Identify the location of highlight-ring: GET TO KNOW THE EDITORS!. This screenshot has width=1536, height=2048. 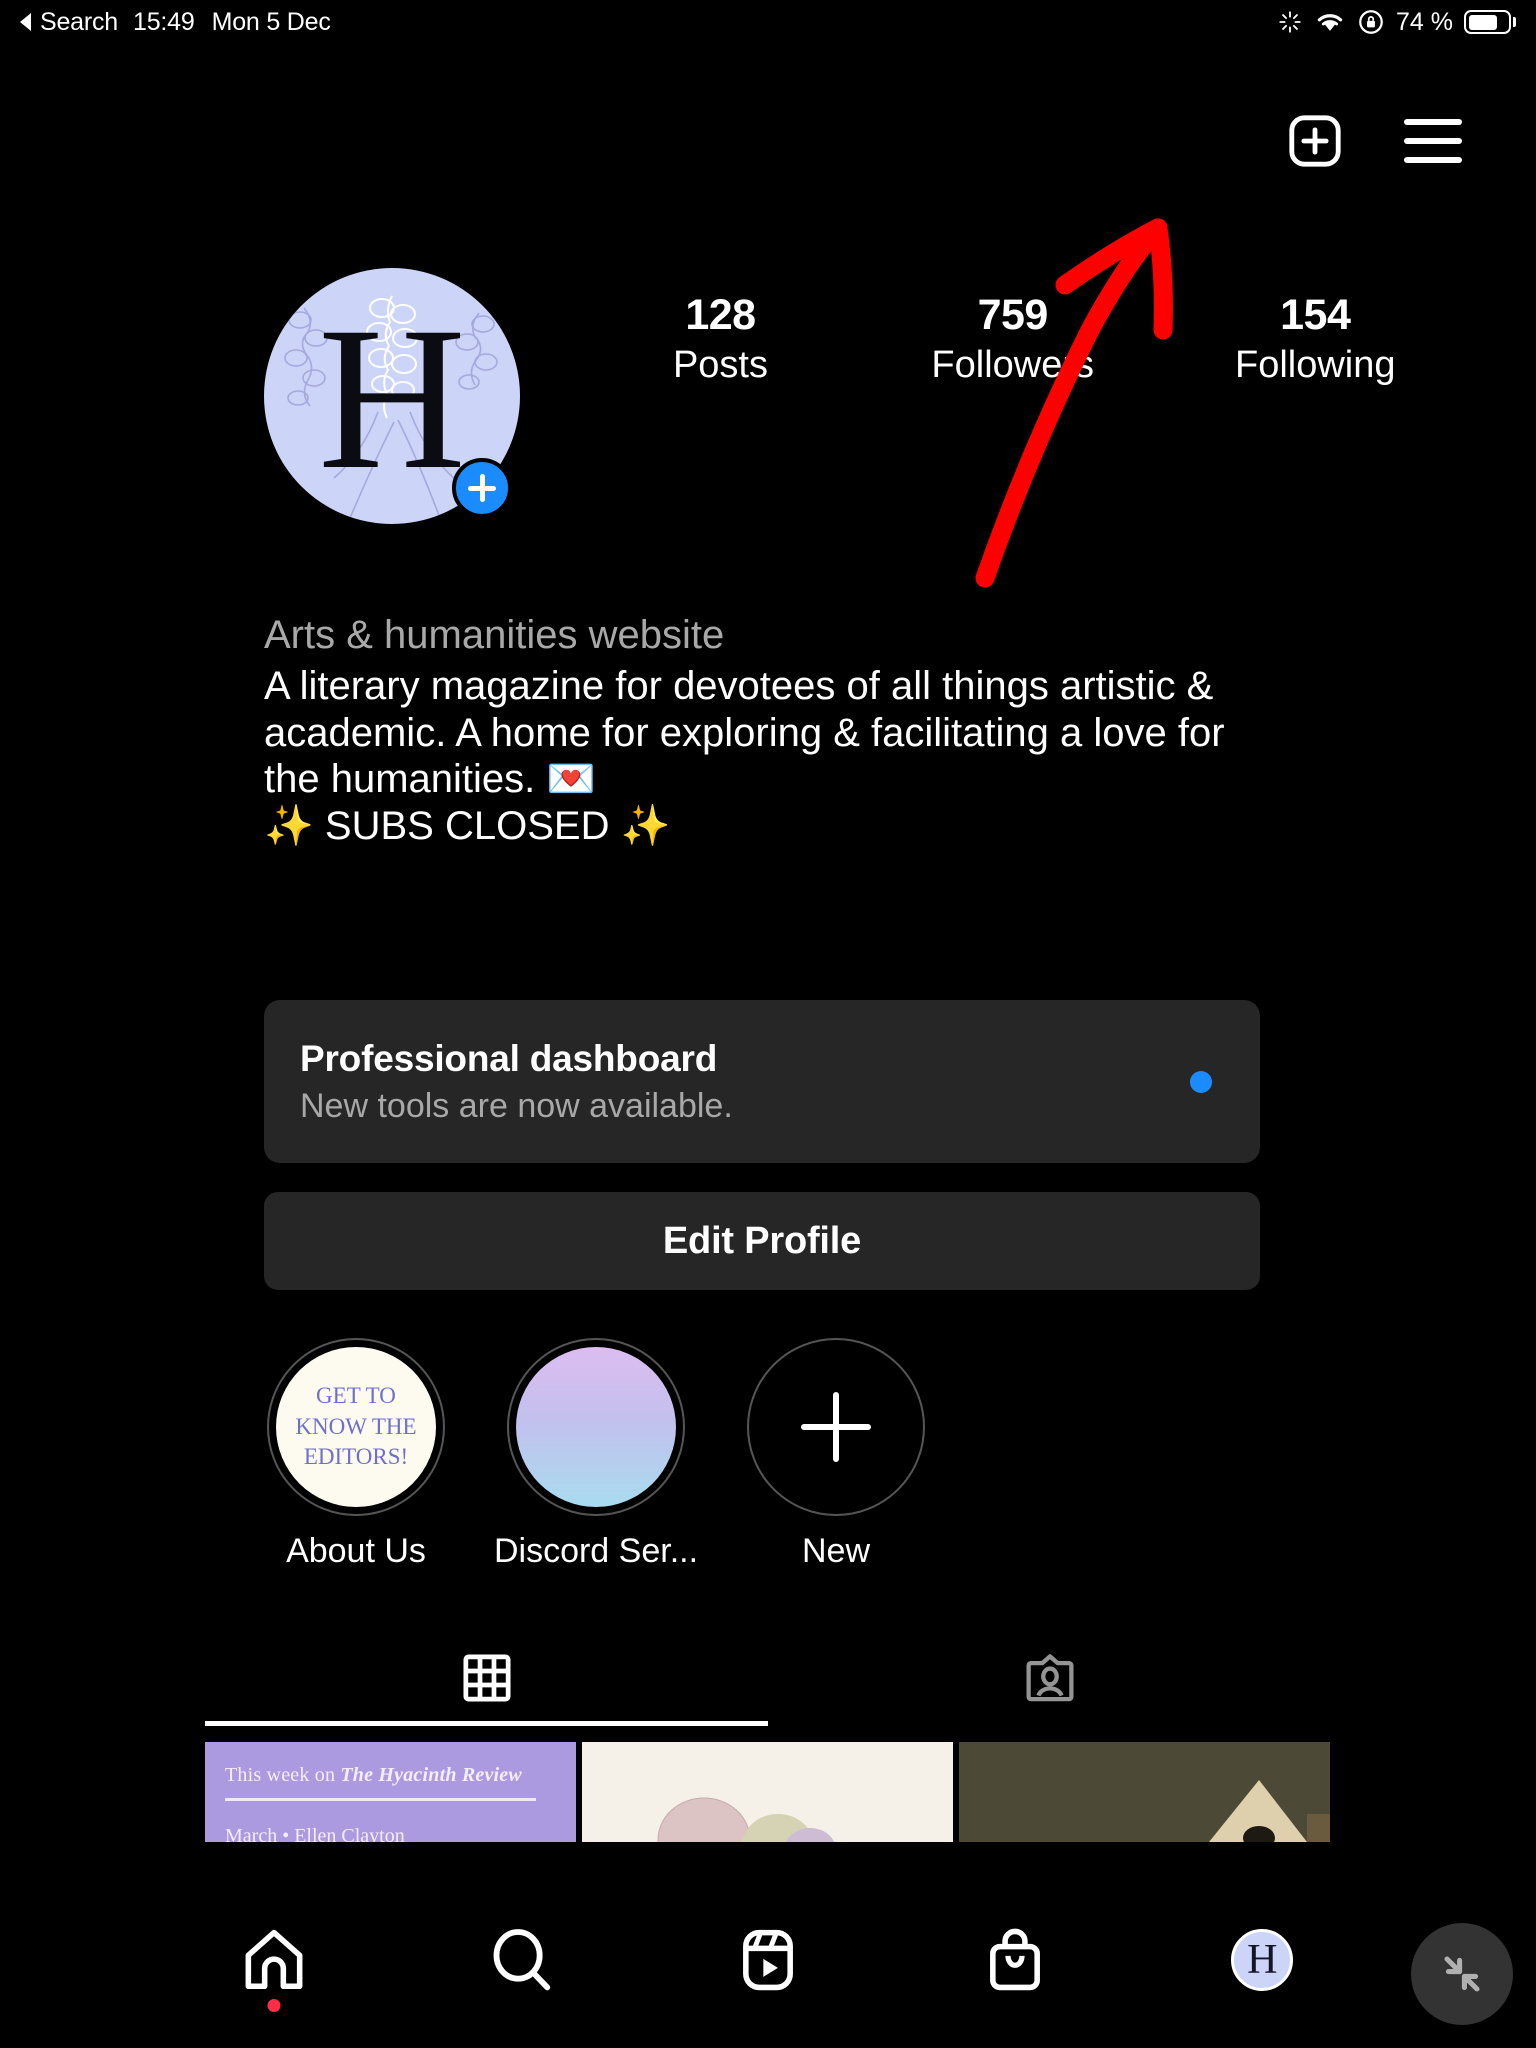
(356, 1427).